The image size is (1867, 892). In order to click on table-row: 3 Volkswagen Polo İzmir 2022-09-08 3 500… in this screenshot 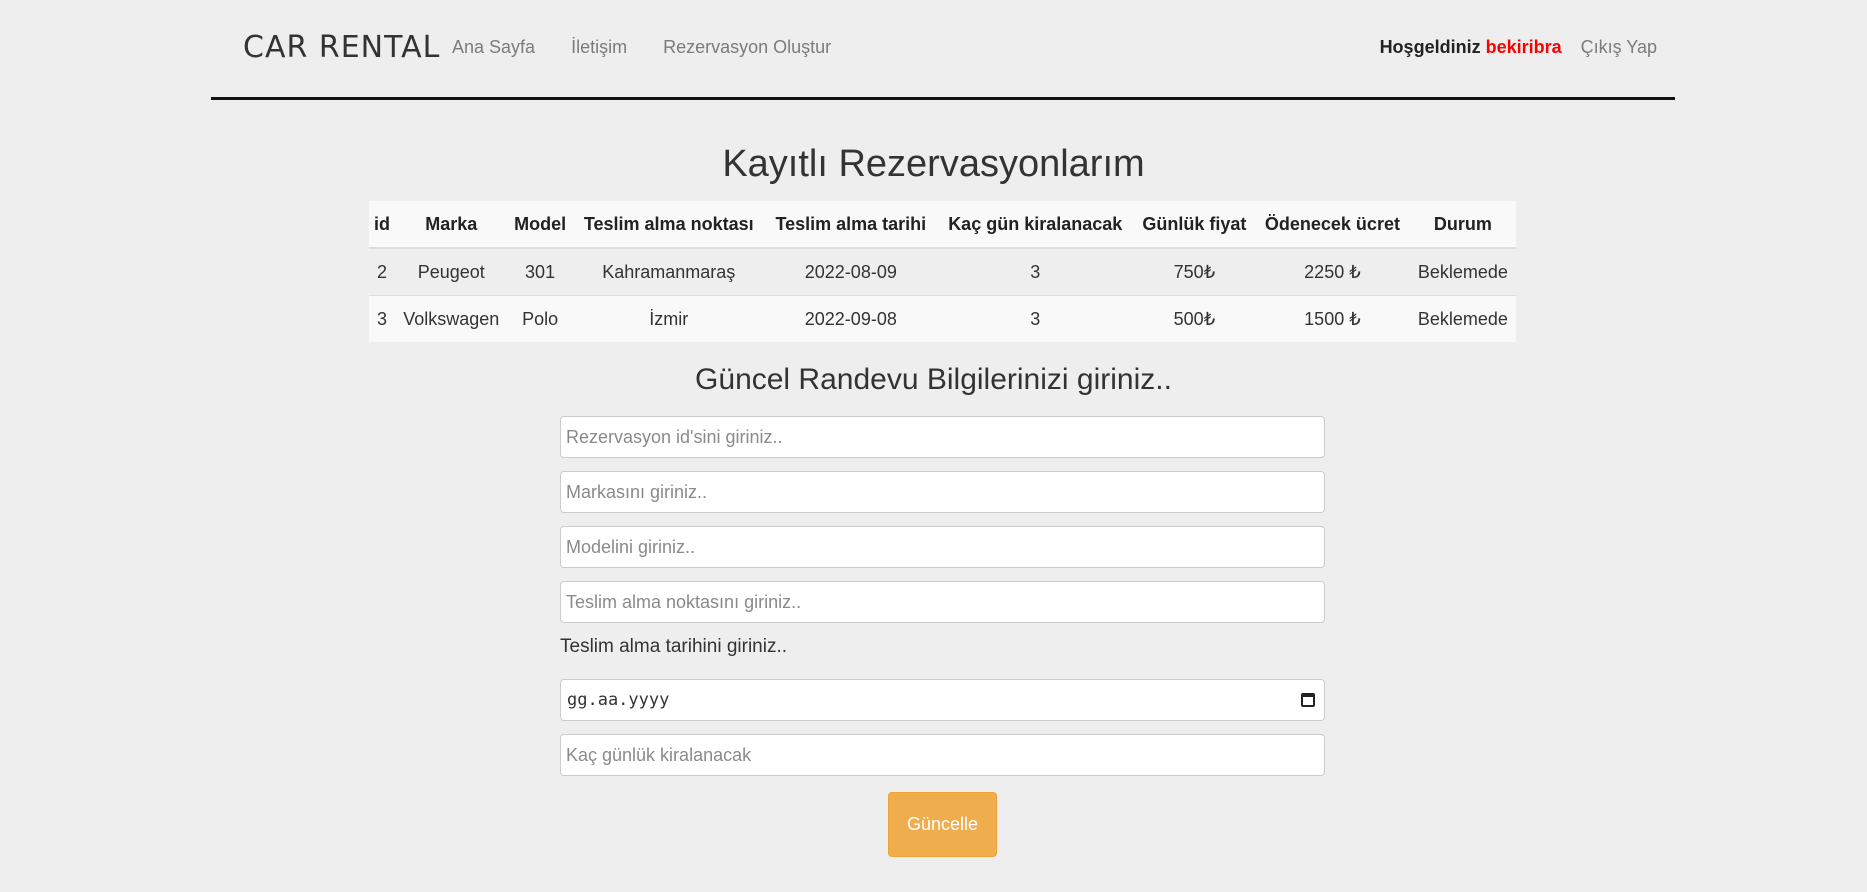, I will do `click(942, 318)`.